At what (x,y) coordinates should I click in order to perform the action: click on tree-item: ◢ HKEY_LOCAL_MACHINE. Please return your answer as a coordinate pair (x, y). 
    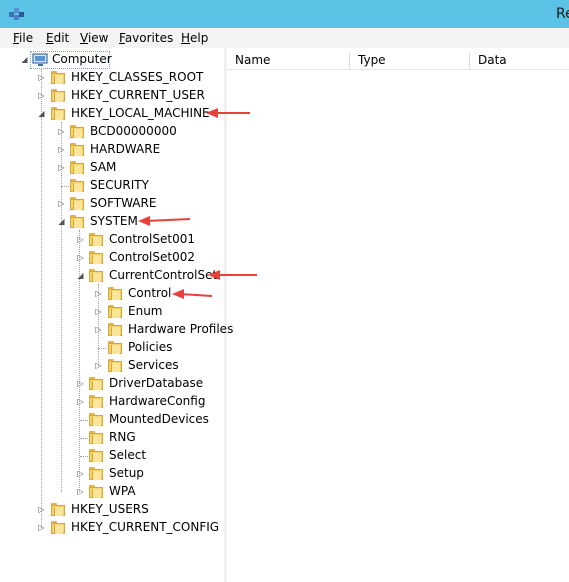
    Looking at the image, I should click on (112, 114).